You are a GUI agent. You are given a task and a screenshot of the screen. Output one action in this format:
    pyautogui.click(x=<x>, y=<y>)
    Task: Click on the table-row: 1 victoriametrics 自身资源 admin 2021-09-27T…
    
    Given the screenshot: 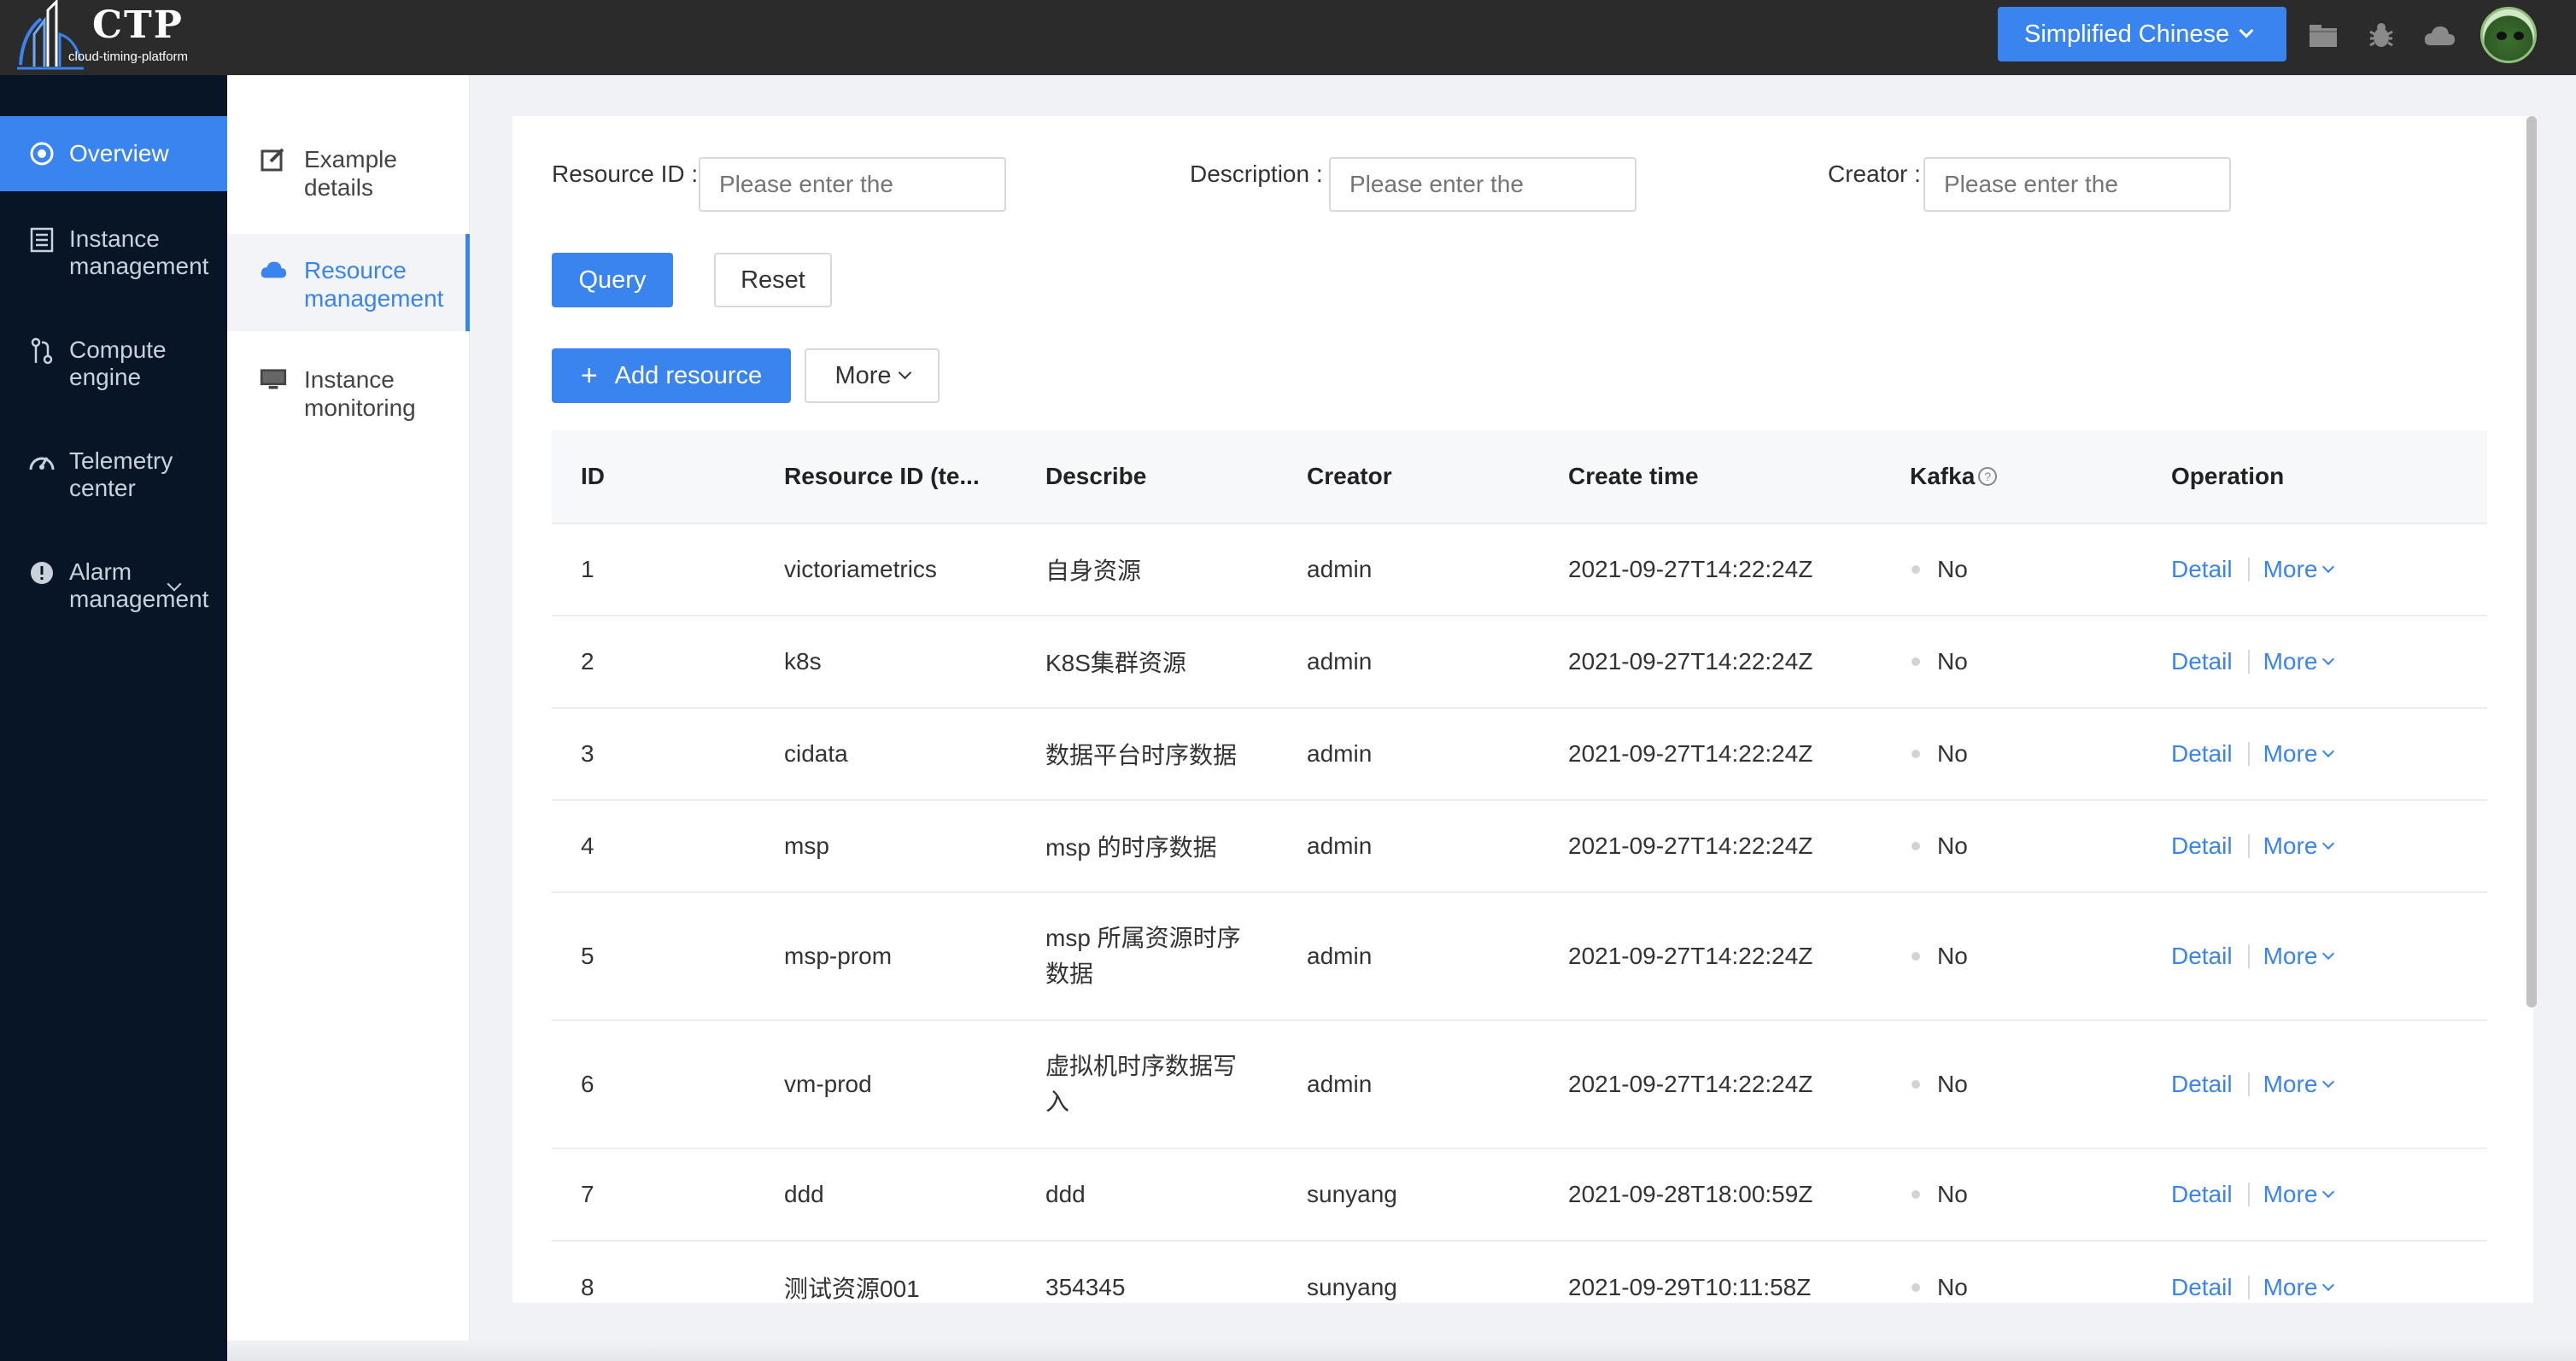 What is the action you would take?
    pyautogui.click(x=1519, y=570)
    